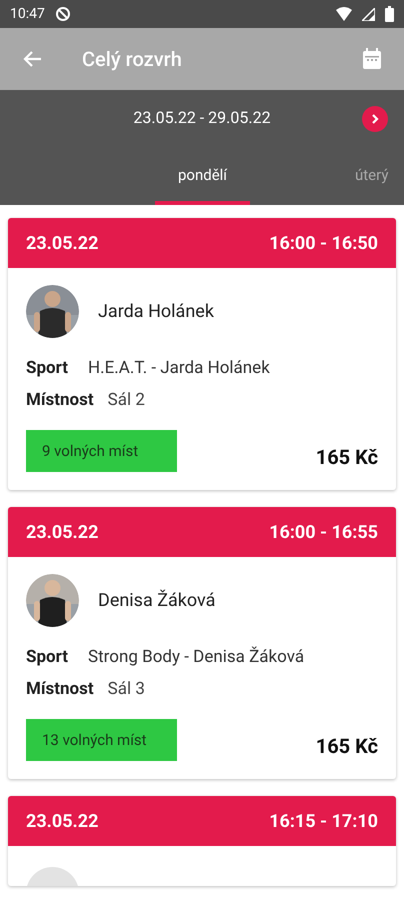 The image size is (404, 900). What do you see at coordinates (32, 59) in the screenshot?
I see `back-arrow-icon` at bounding box center [32, 59].